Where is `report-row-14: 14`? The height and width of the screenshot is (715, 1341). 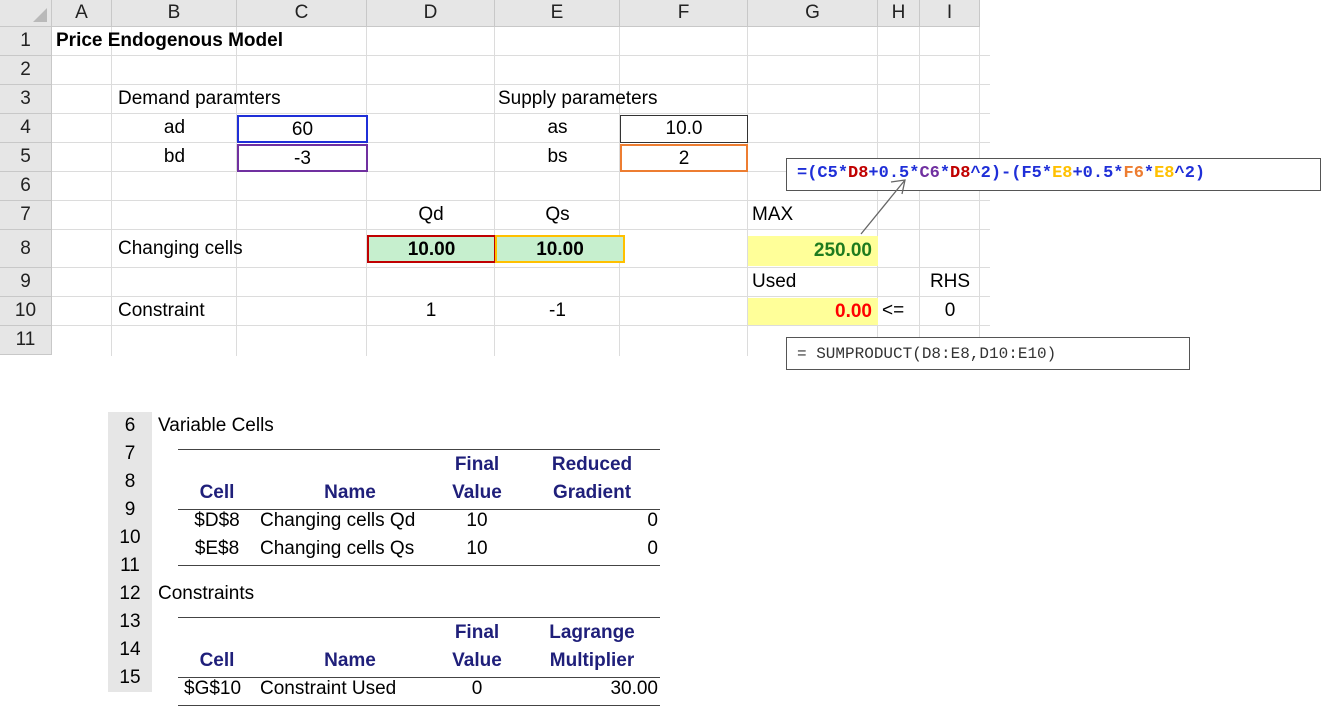
report-row-14: 14 is located at coordinates (130, 650).